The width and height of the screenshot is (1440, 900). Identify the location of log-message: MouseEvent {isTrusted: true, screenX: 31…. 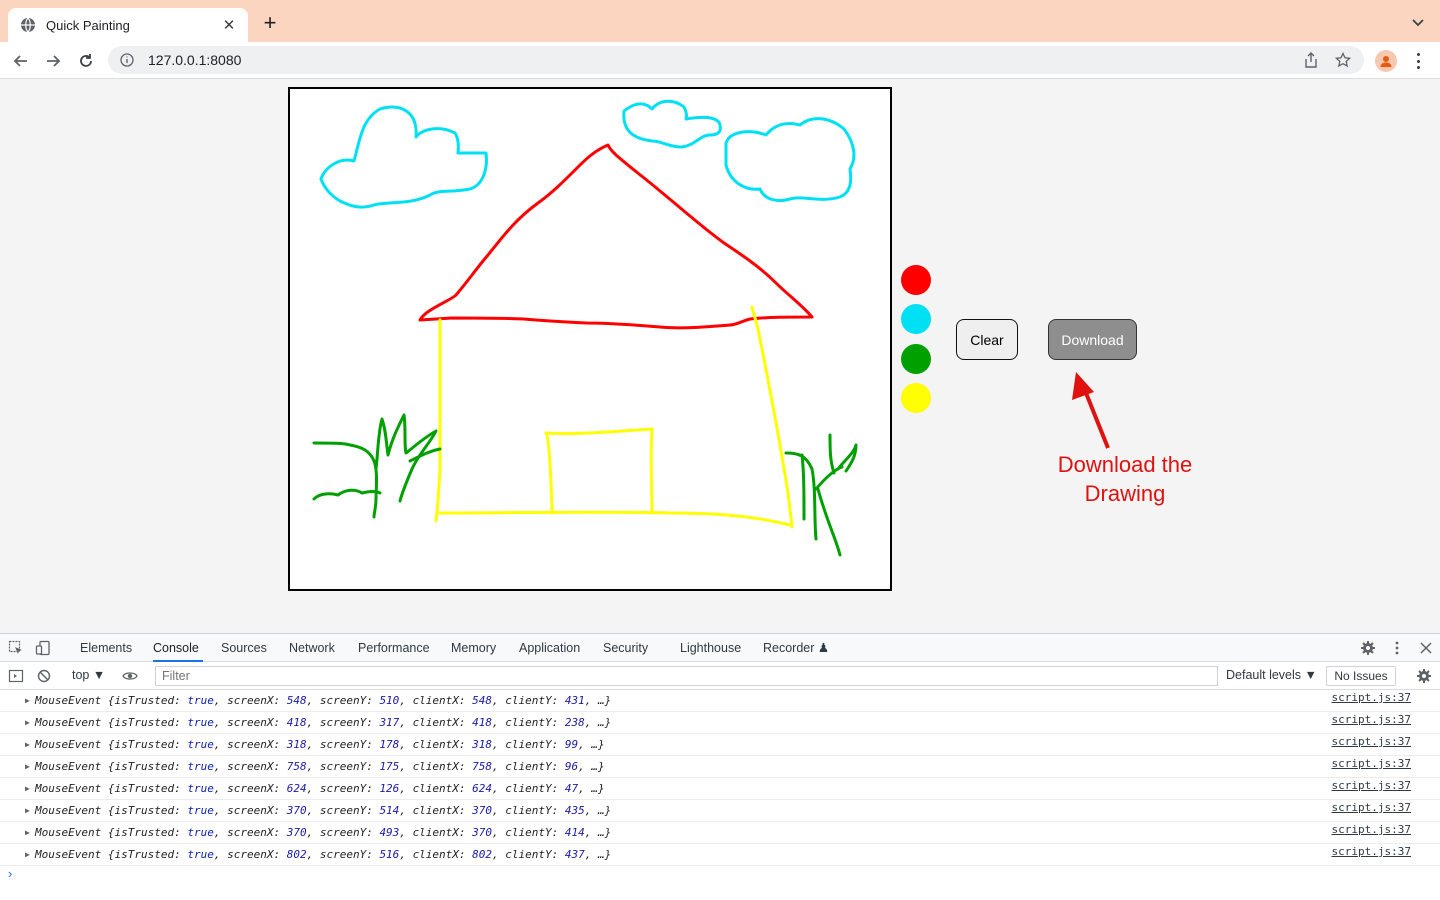
(320, 744).